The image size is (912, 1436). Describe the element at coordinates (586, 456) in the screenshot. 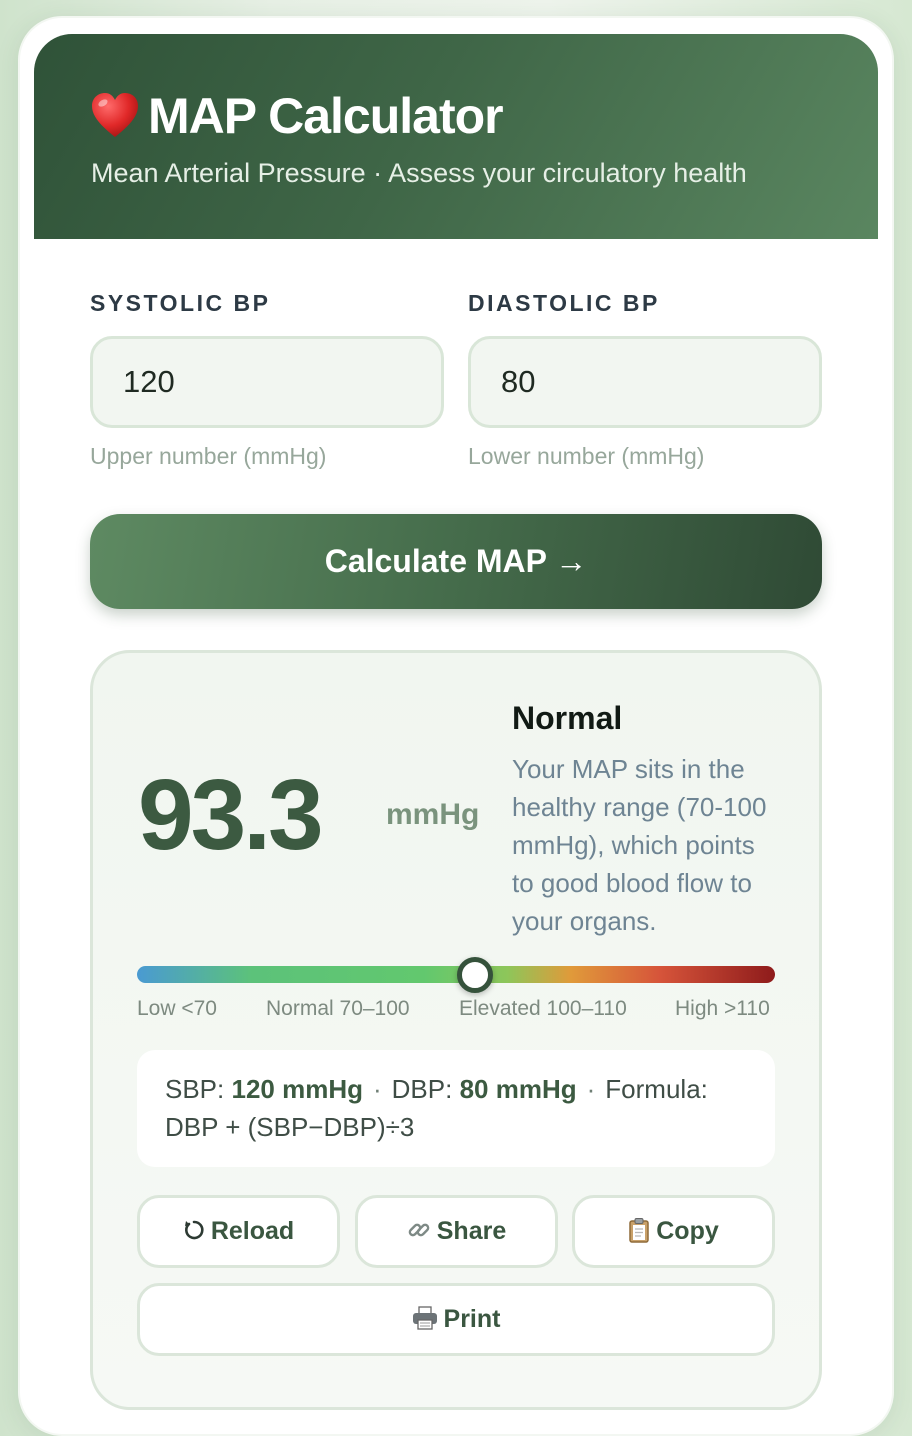

I see `diastolic-hint: Lower number (mmHg)` at that location.